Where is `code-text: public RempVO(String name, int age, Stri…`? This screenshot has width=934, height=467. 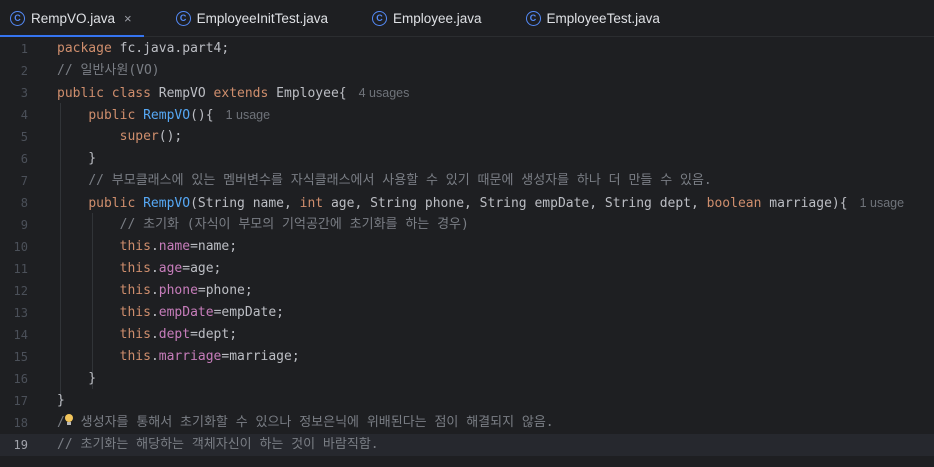 code-text: public RempVO(String name, int age, Stri… is located at coordinates (480, 203).